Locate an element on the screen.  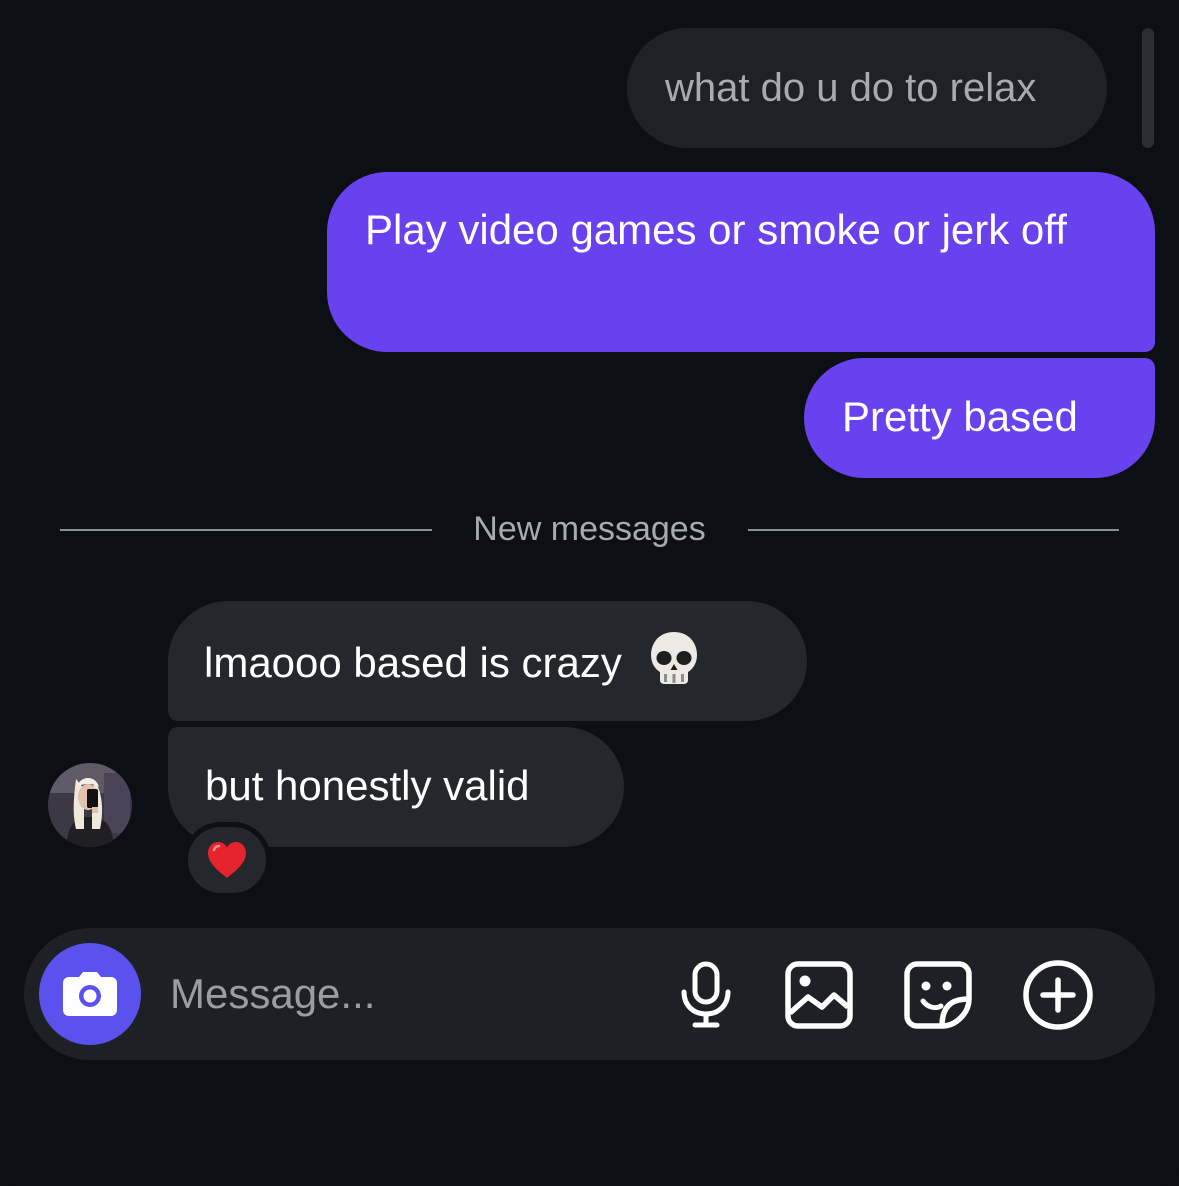
microphone-icon is located at coordinates (706, 994).